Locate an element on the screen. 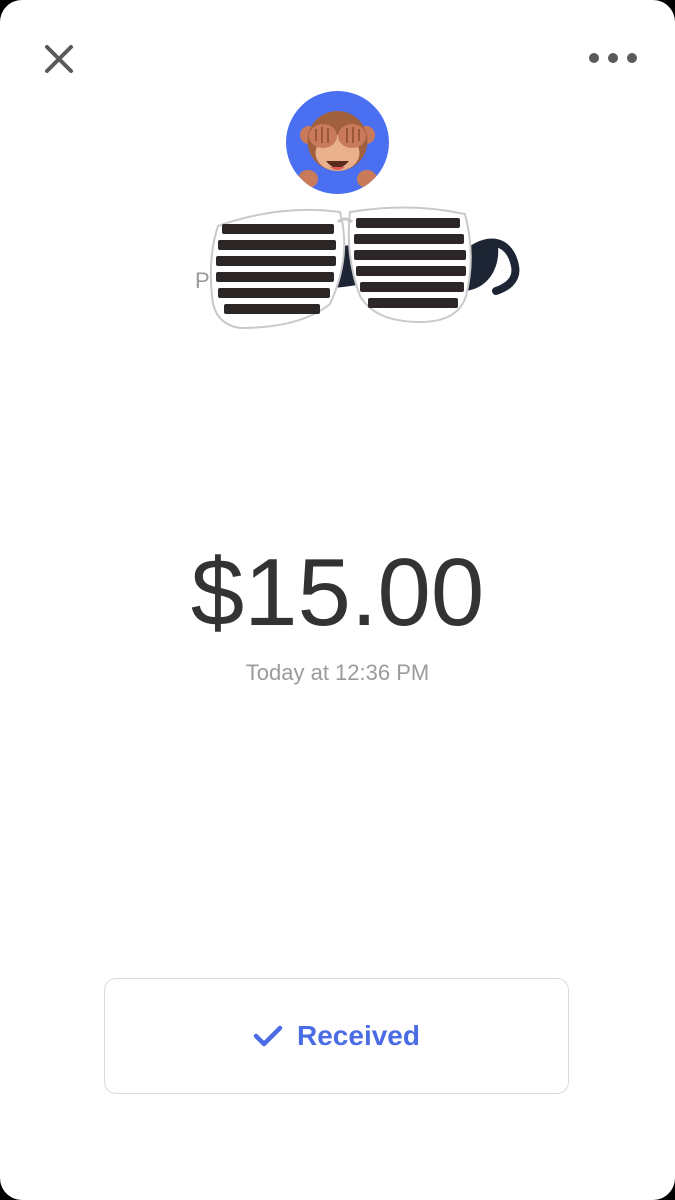 This screenshot has height=1200, width=675. payment-status-box: Received is located at coordinates (336, 1036).